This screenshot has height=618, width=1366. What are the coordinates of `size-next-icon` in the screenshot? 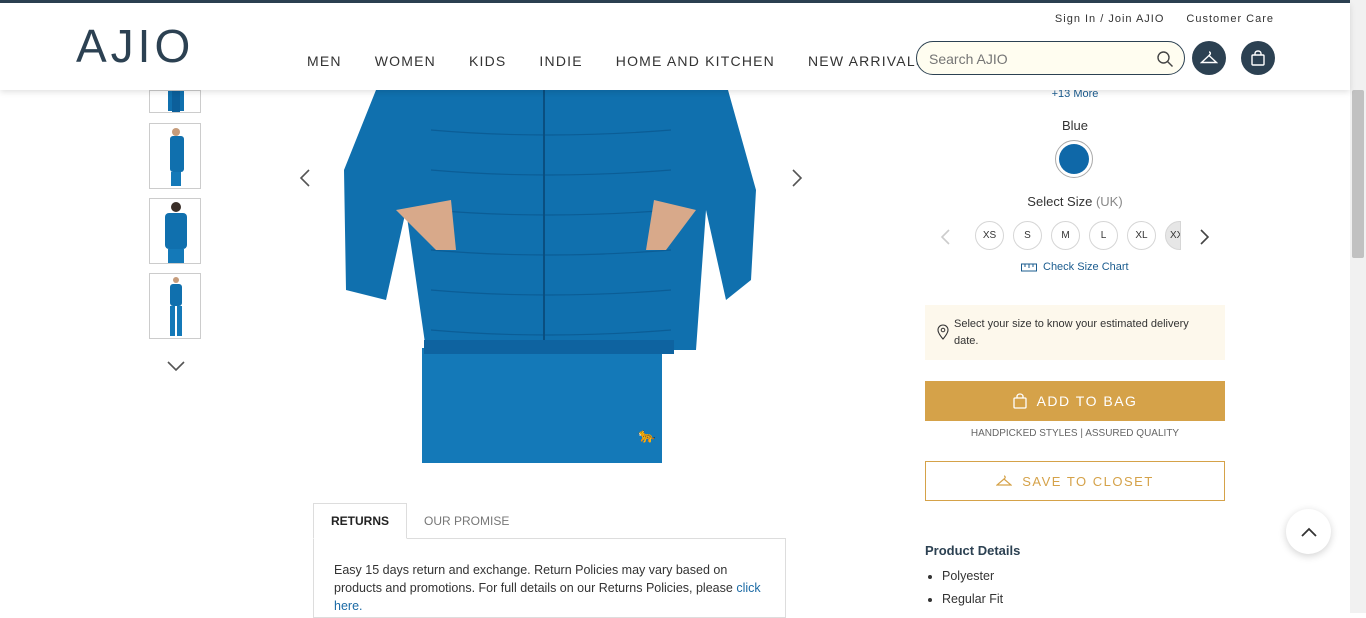 It's located at (1204, 237).